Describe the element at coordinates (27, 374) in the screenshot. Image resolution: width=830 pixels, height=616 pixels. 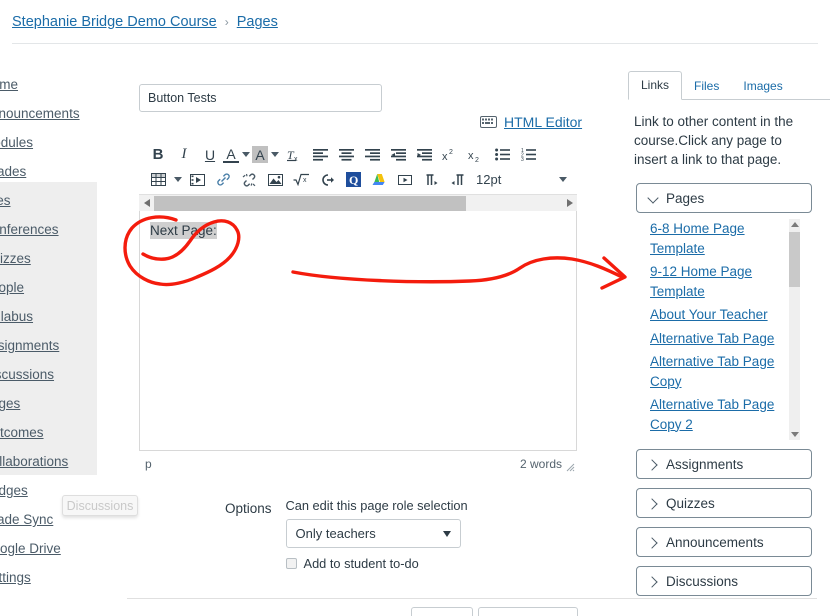
I see `course-nav-item-label: Discussions` at that location.